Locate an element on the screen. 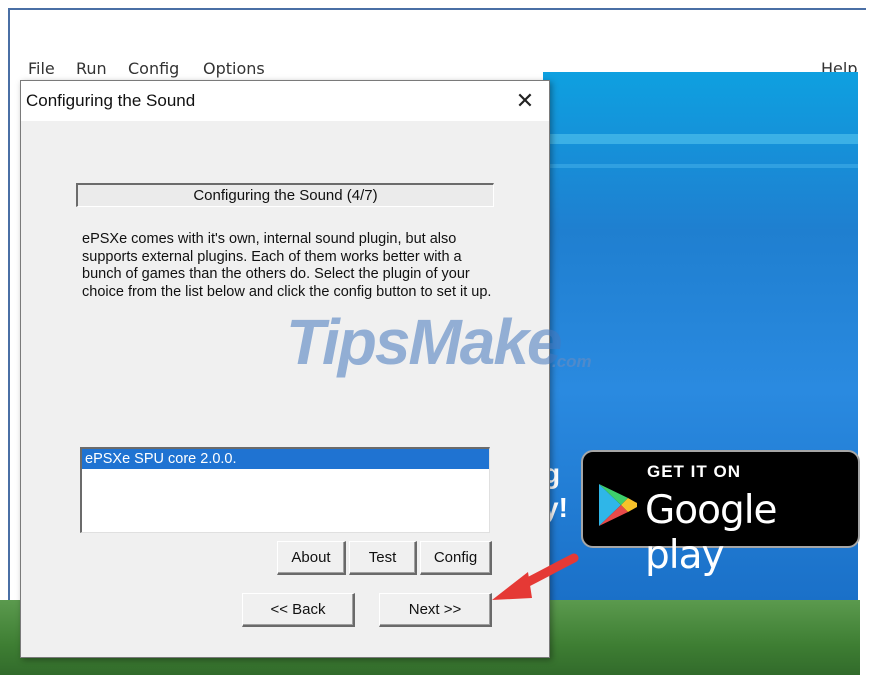 This screenshot has width=870, height=675. menu-config: Config is located at coordinates (153, 68).